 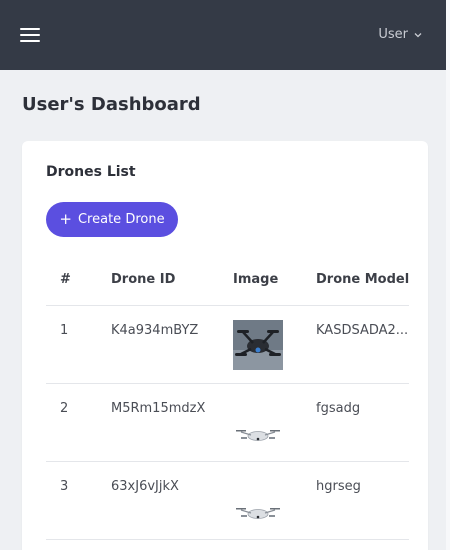 I want to click on chevron-down-icon, so click(x=418, y=34).